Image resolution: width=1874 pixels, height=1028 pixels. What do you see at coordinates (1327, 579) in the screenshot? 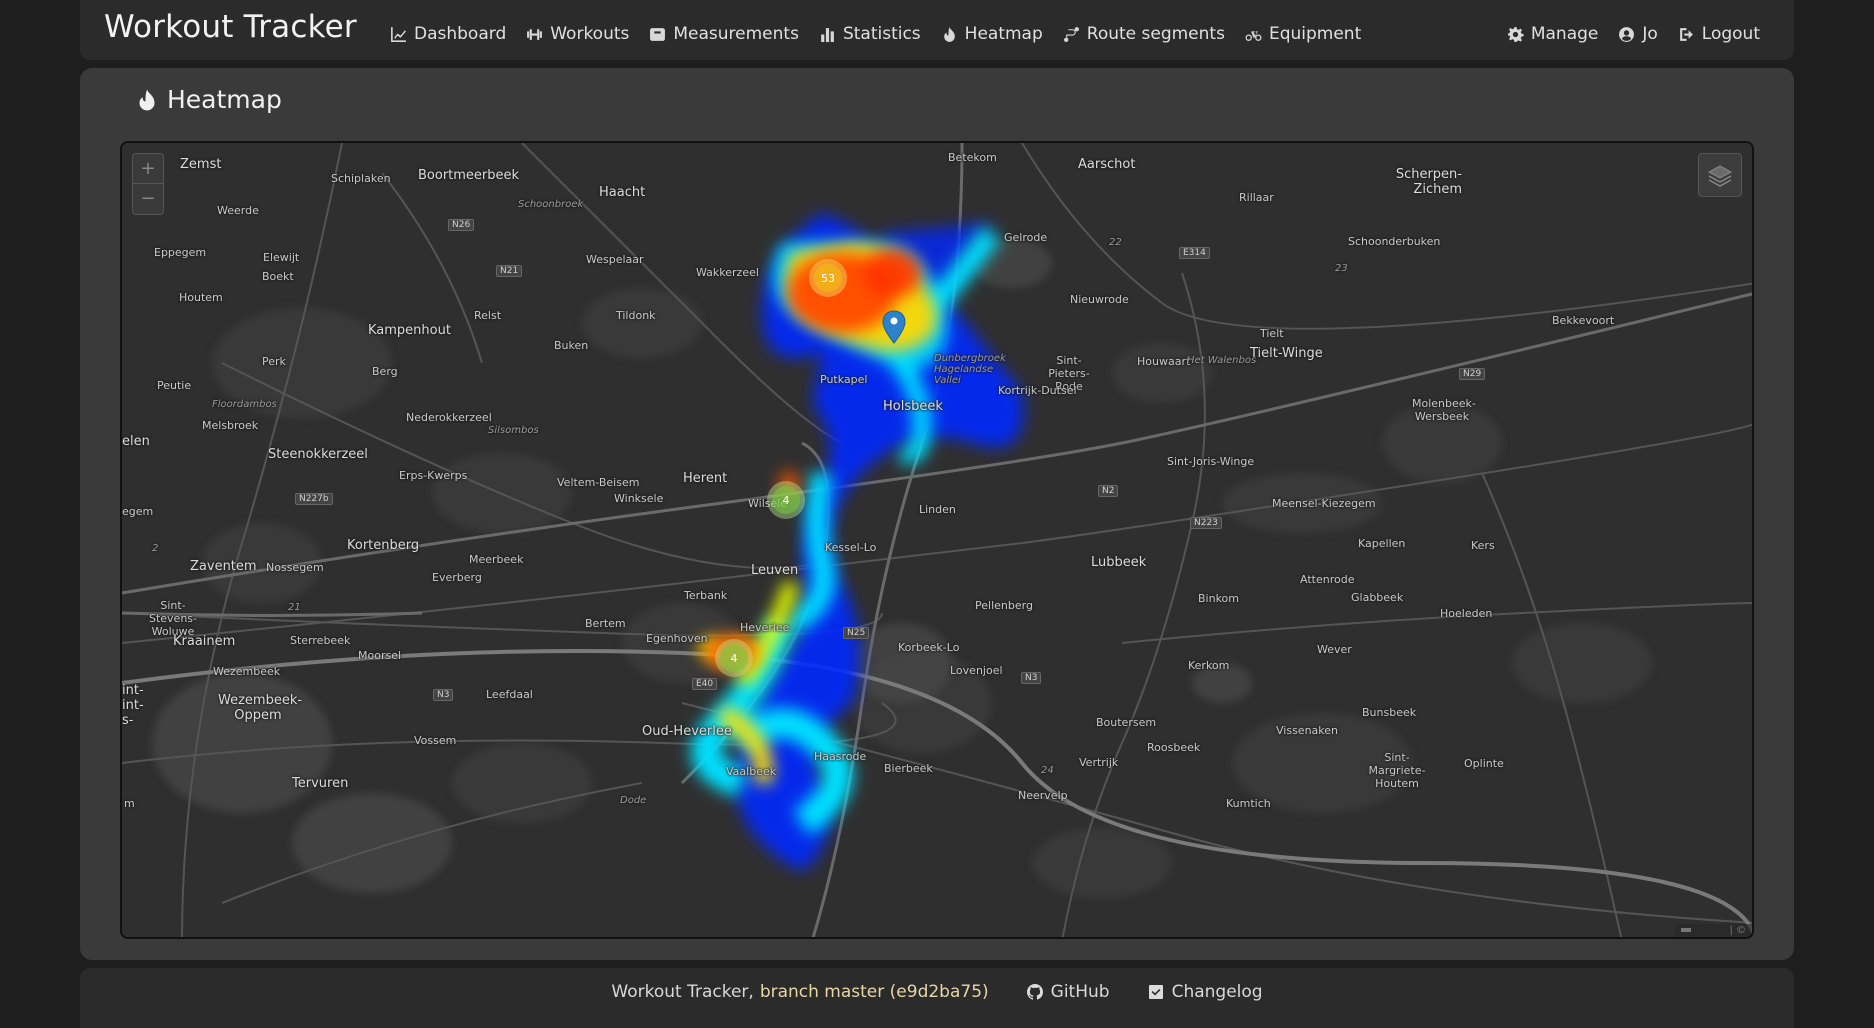
I see `place-label: Attenrode` at bounding box center [1327, 579].